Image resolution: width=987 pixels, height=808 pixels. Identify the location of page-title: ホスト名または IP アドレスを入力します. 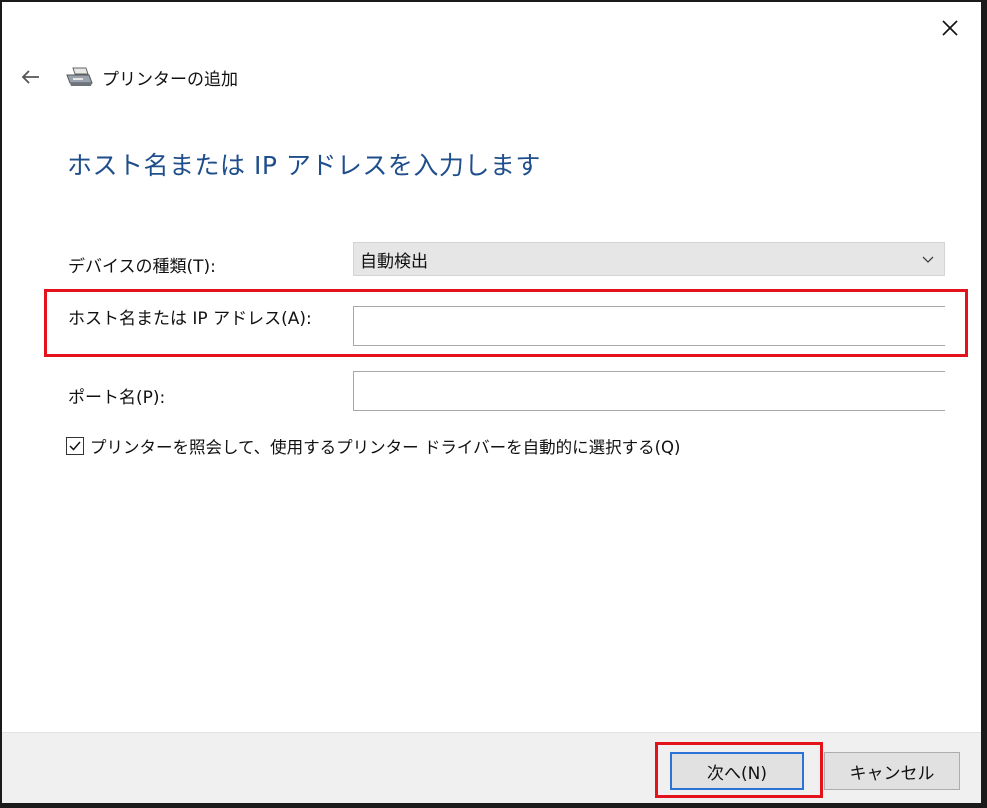
(304, 165).